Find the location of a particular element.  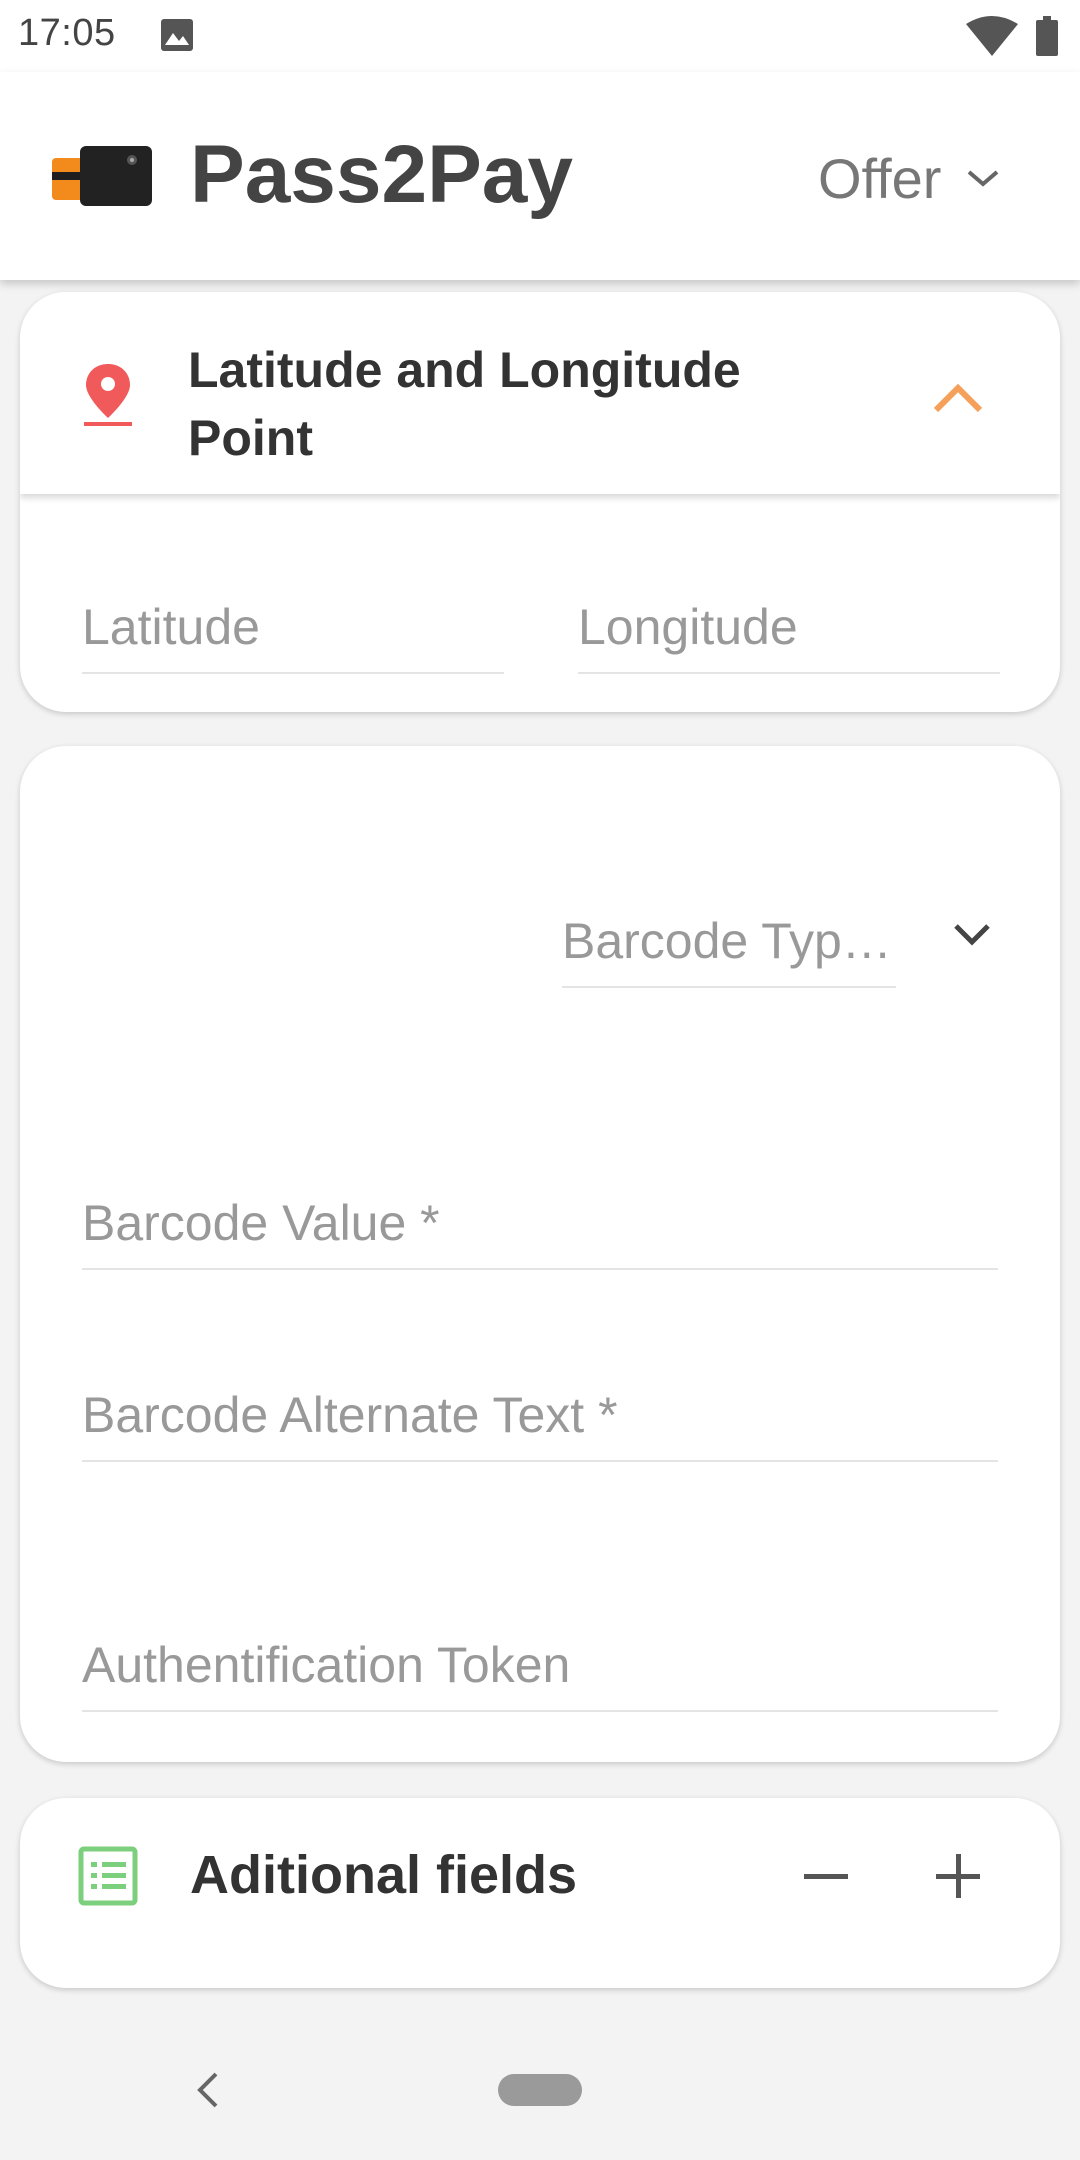

home-nav-pill is located at coordinates (540, 2090).